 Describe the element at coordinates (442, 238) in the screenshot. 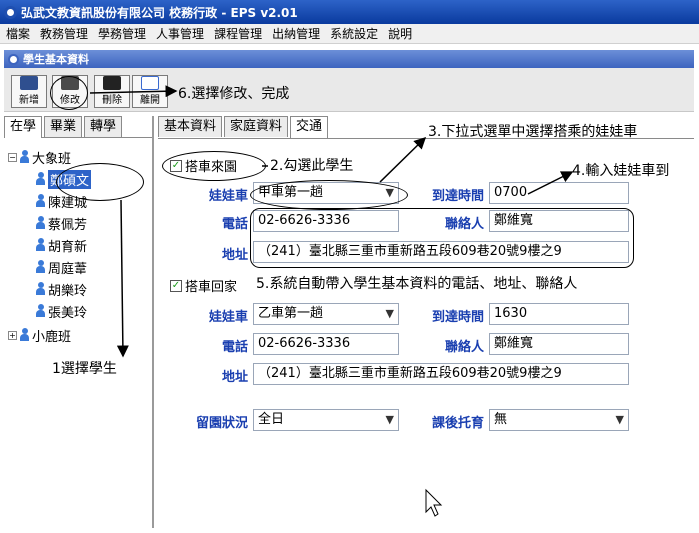

I see `annotation-box-autofill` at that location.